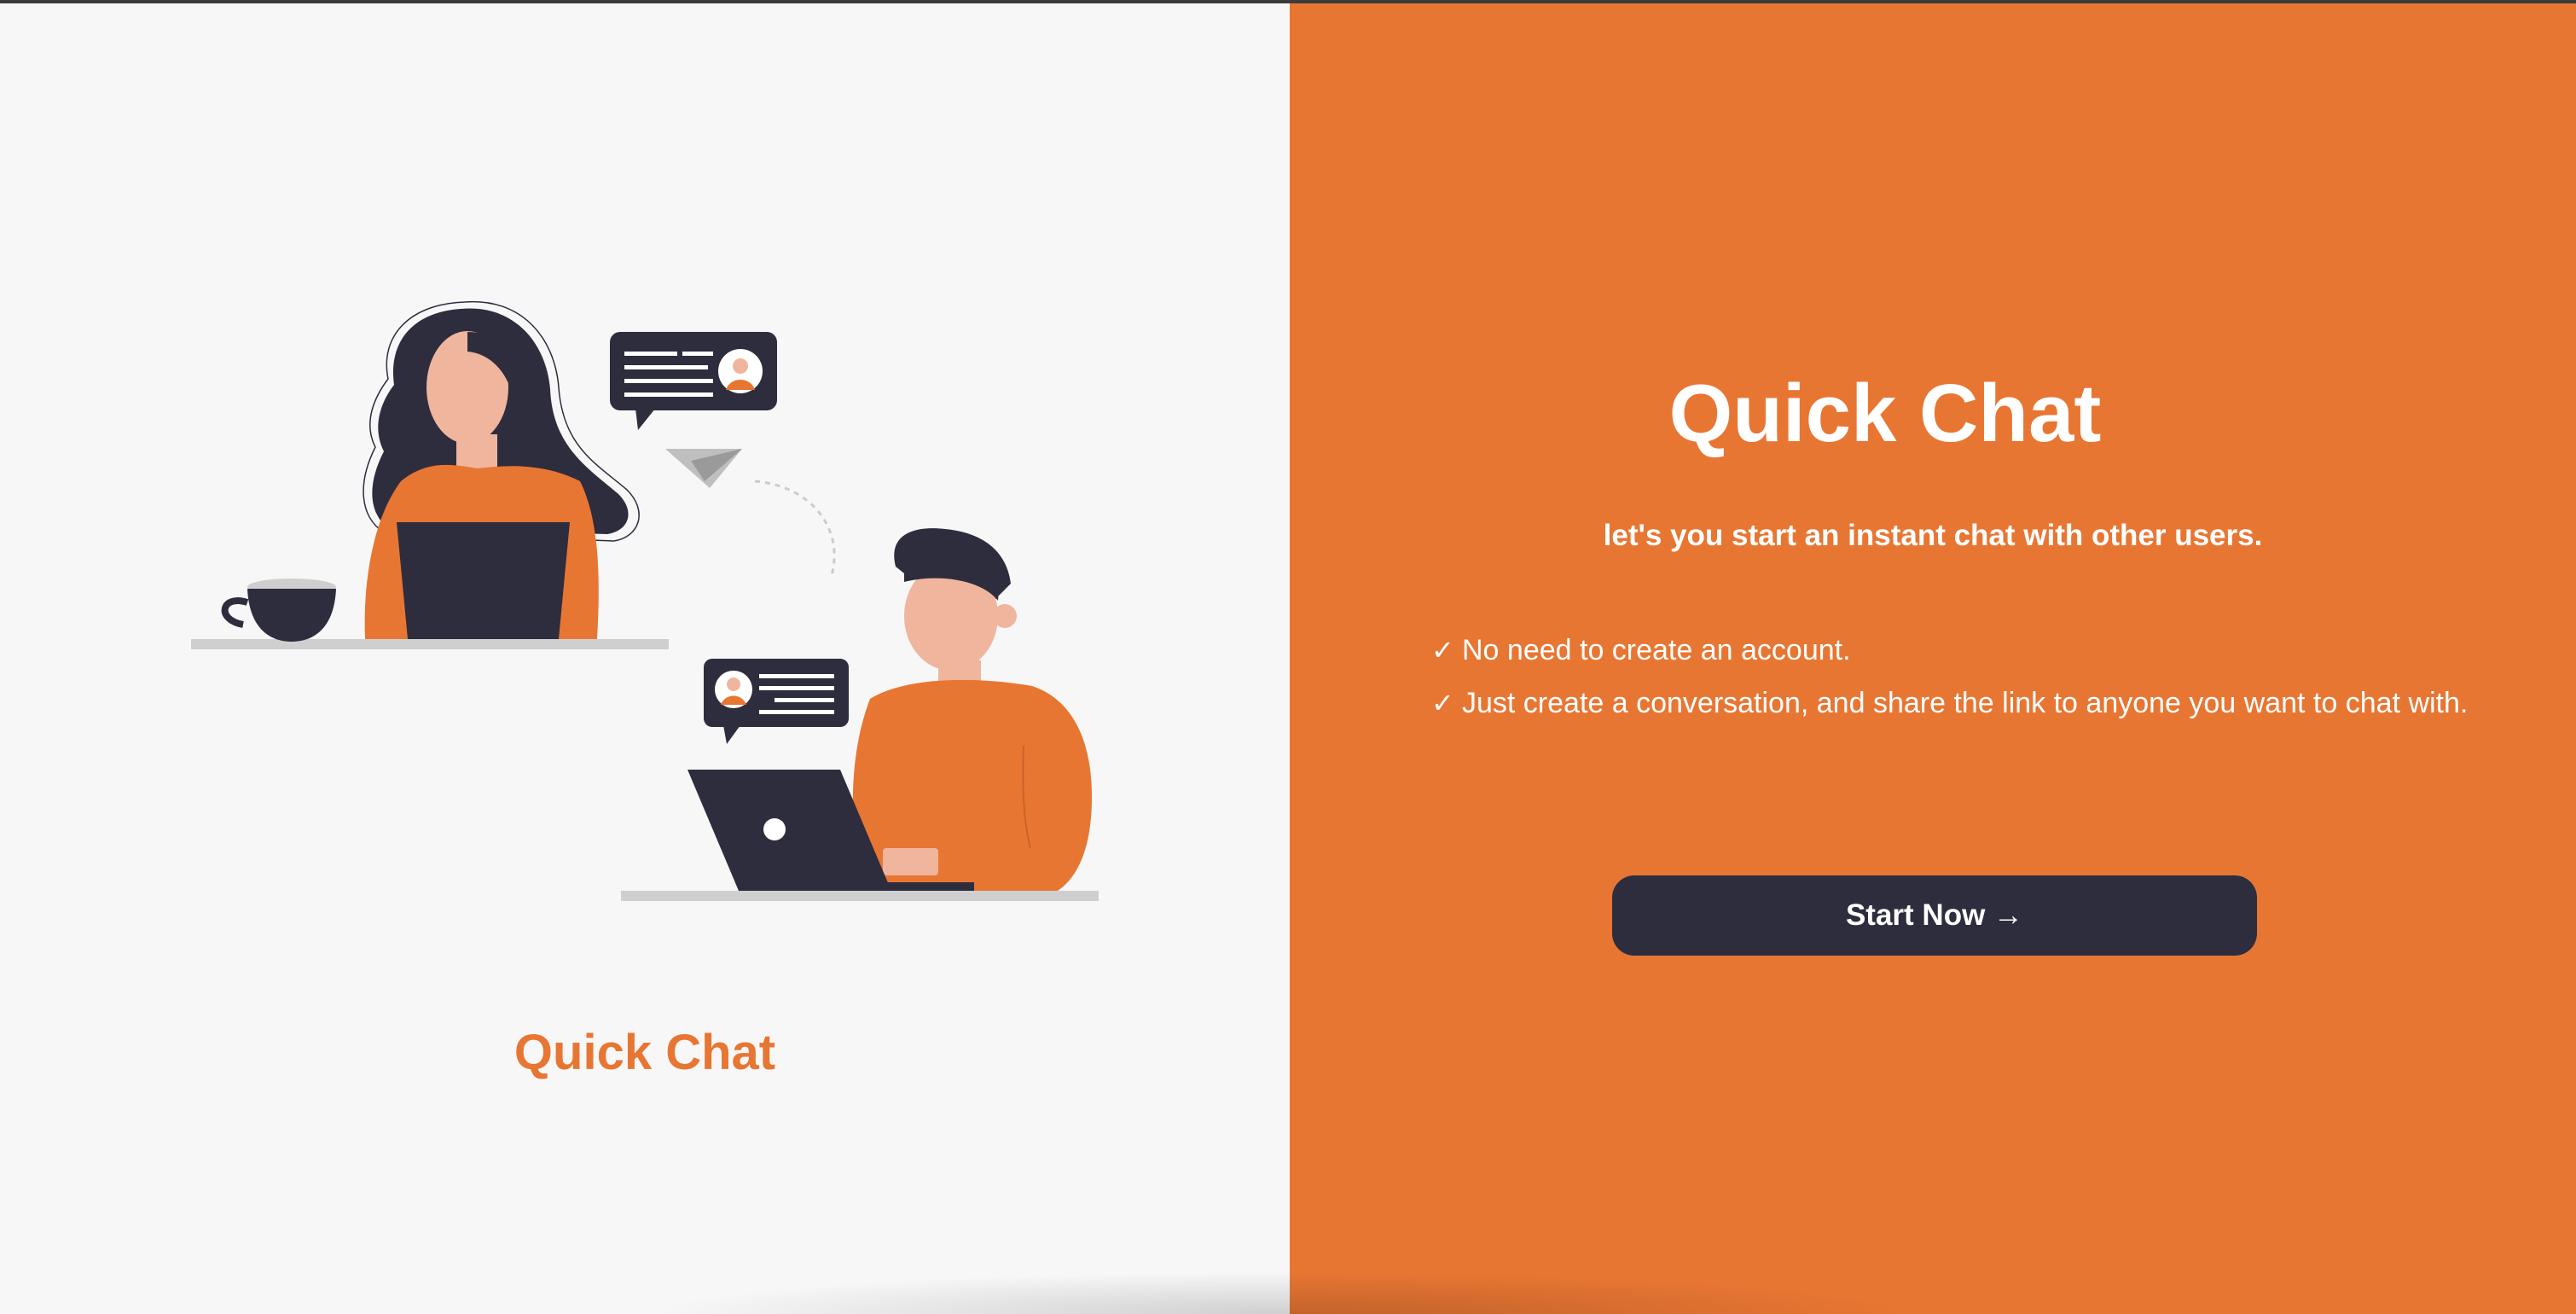 This screenshot has width=2576, height=1314. What do you see at coordinates (750, 512) in the screenshot?
I see `paper-plane-icon` at bounding box center [750, 512].